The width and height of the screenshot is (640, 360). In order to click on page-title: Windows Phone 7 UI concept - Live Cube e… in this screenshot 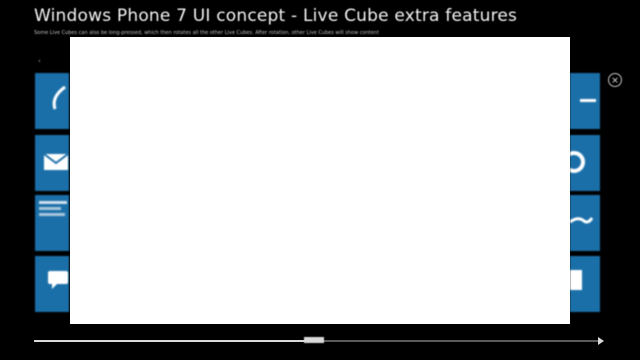, I will do `click(276, 16)`.